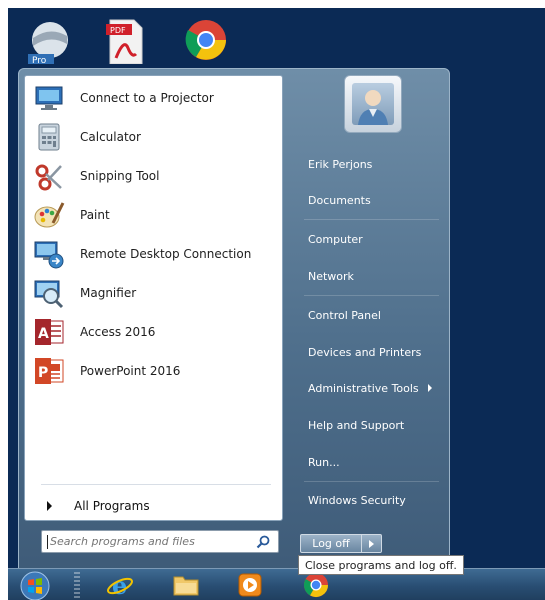  What do you see at coordinates (339, 200) in the screenshot?
I see `documents-label: Documents` at bounding box center [339, 200].